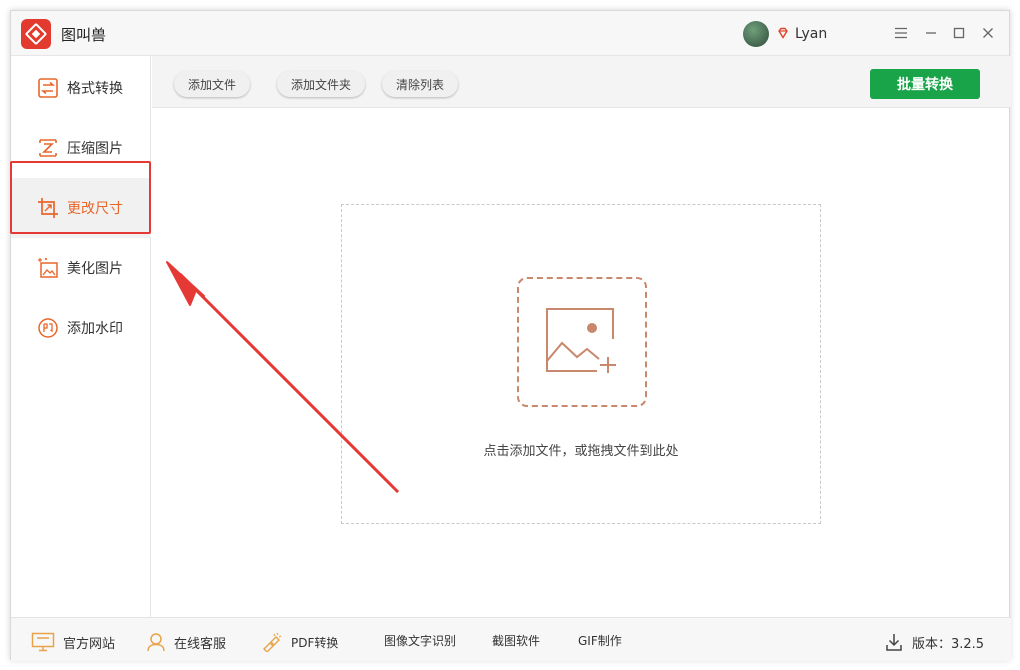 This screenshot has height=670, width=1020. Describe the element at coordinates (95, 149) in the screenshot. I see `sidebar-item-label: 压缩图片` at that location.